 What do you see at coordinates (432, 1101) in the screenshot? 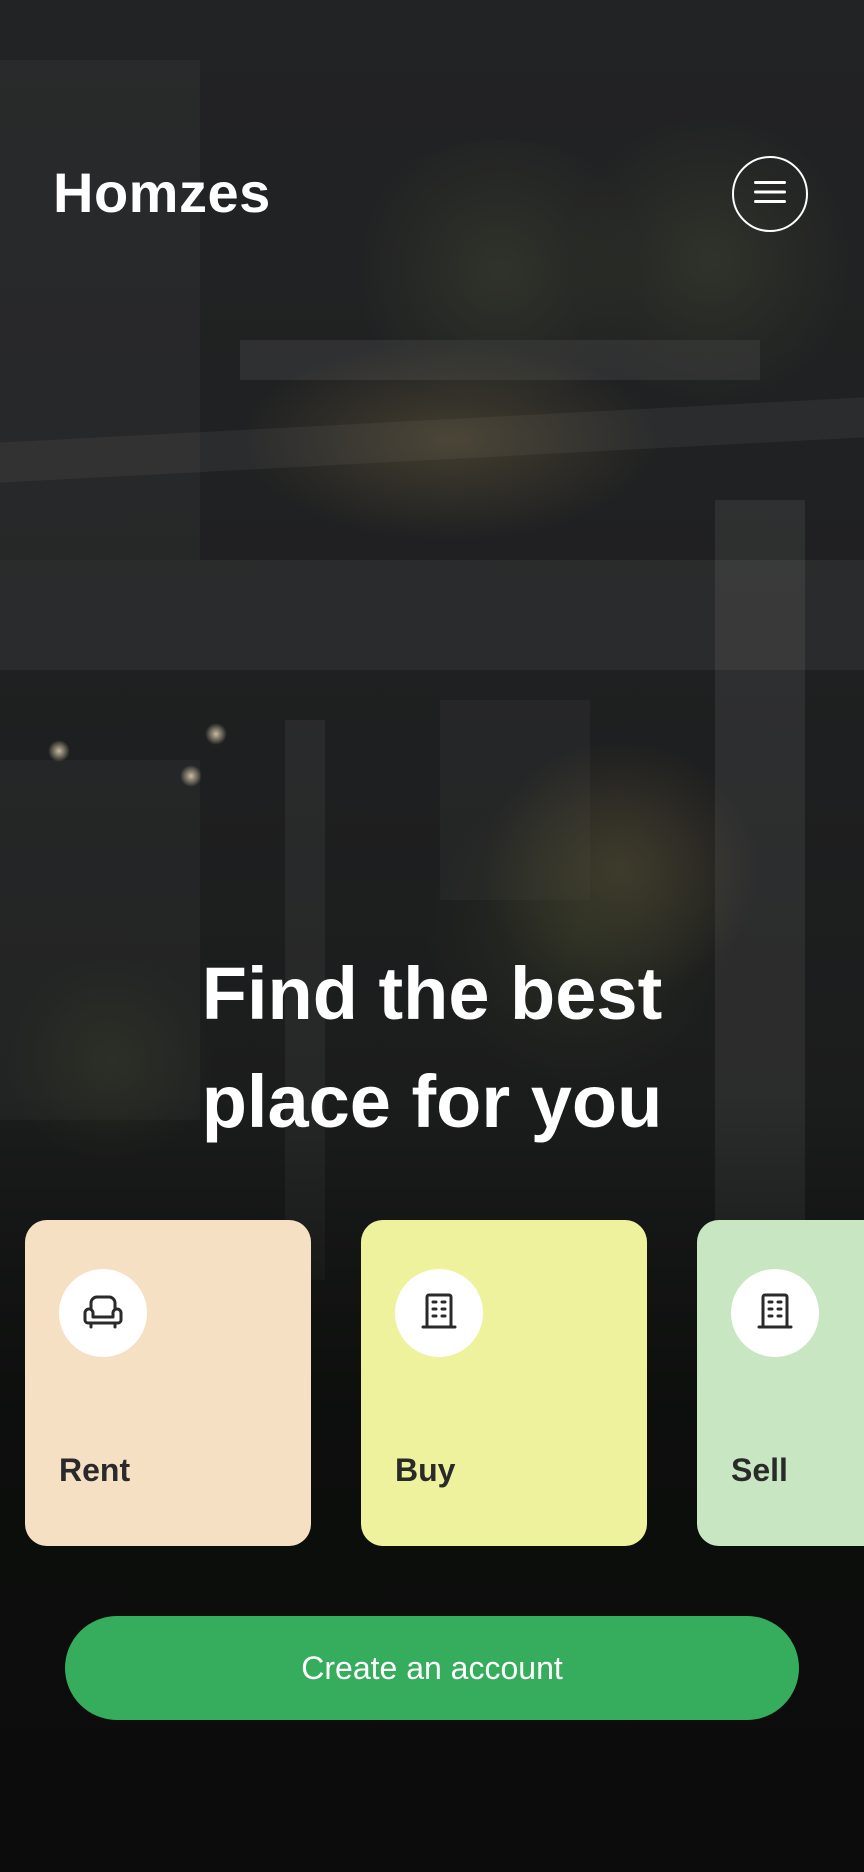
I see `hero-headline-line-2: place for you` at bounding box center [432, 1101].